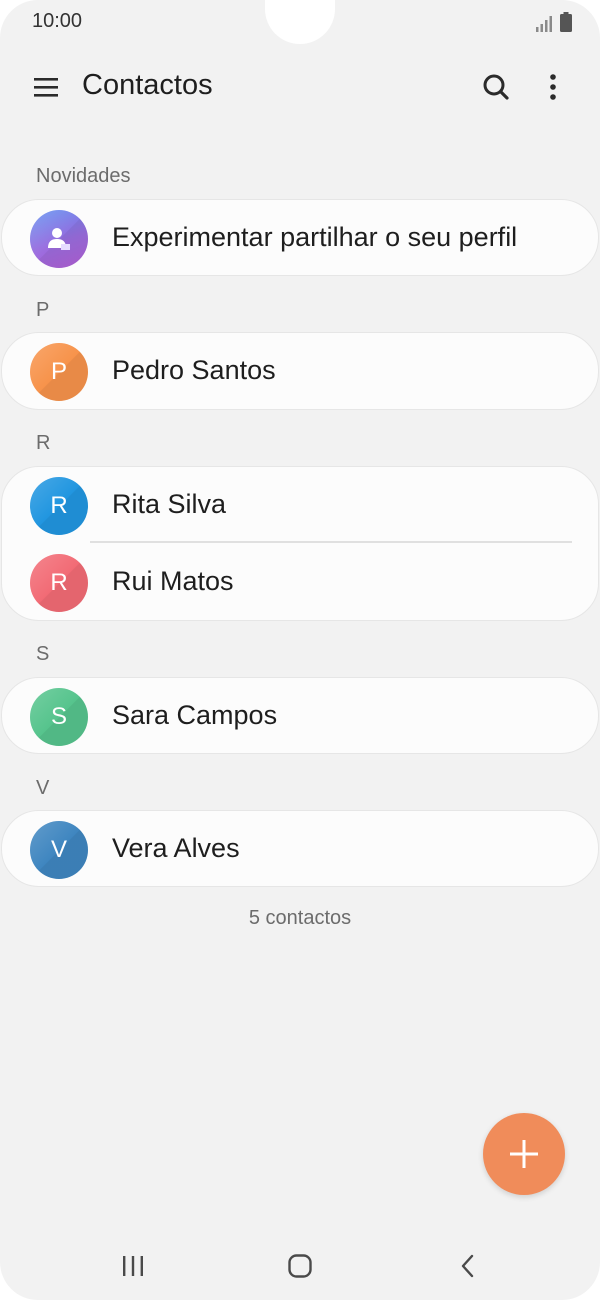  I want to click on contact-row-rui-matos: R Rui Matos, so click(300, 582).